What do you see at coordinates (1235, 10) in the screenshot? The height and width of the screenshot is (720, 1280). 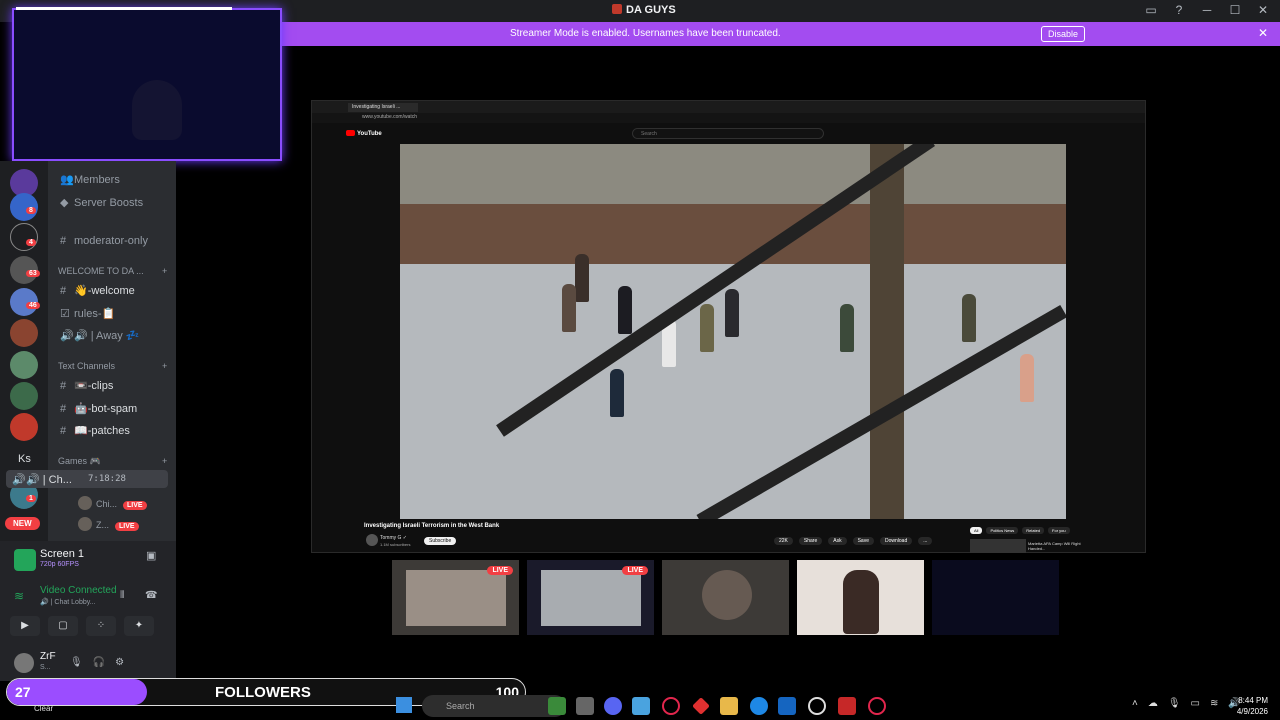 I see `maximize-icon: ☐` at bounding box center [1235, 10].